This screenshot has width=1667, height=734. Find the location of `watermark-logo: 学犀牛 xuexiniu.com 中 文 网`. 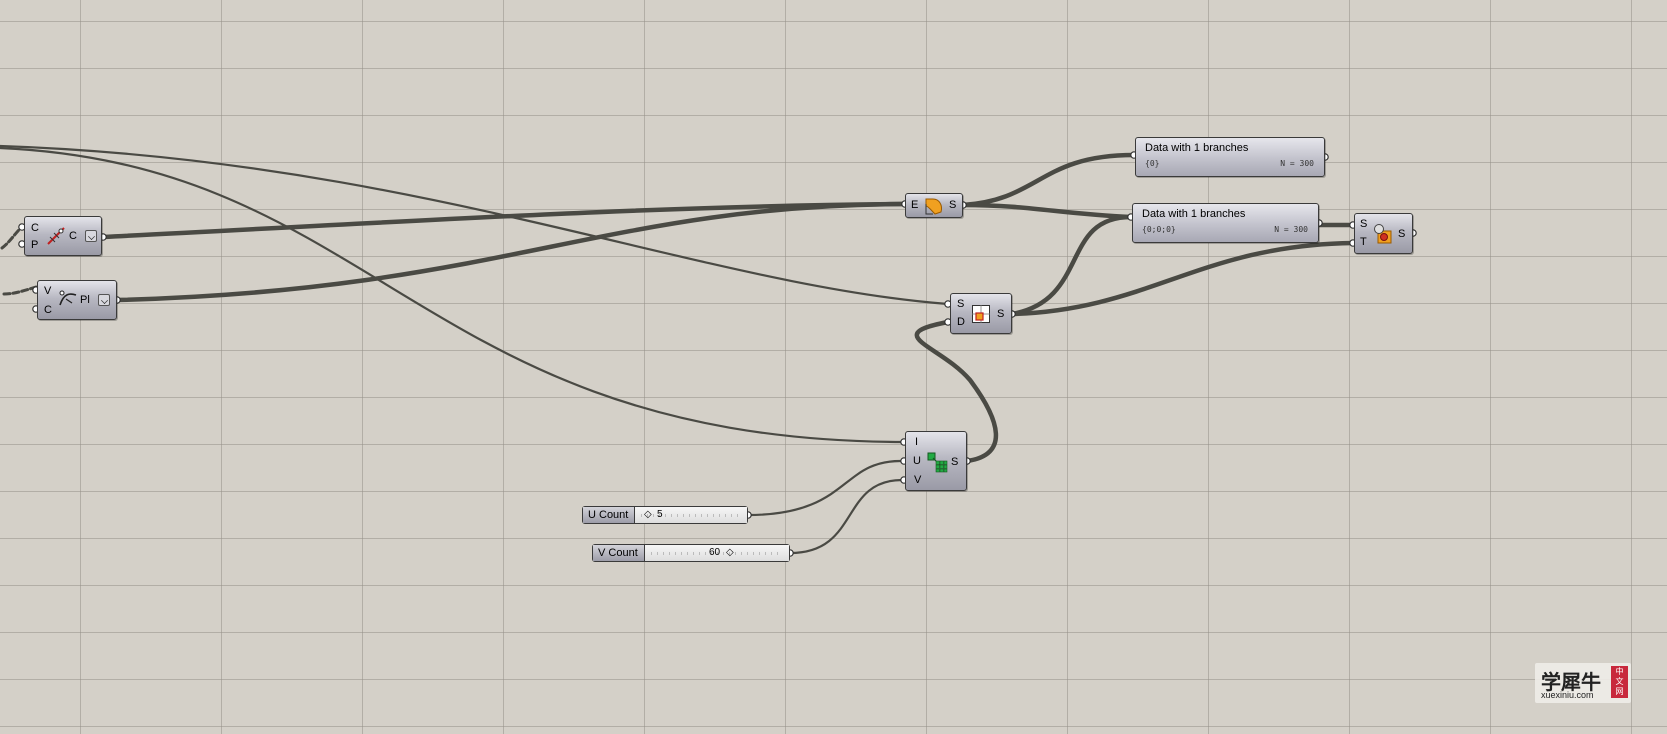

watermark-logo: 学犀牛 xuexiniu.com 中 文 网 is located at coordinates (1583, 683).